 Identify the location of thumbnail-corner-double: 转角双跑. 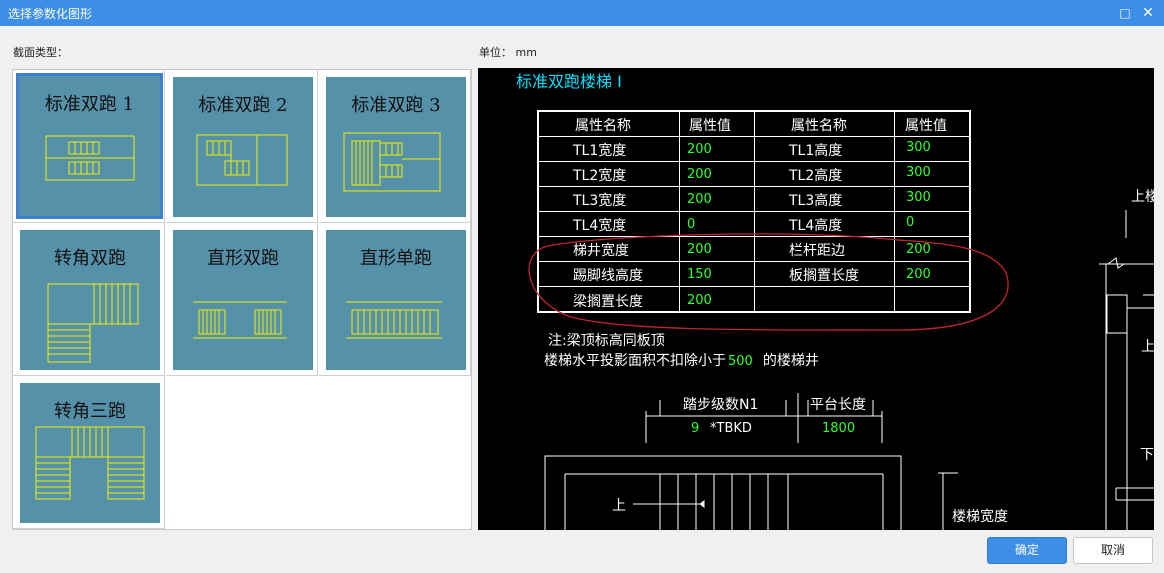
(89, 299).